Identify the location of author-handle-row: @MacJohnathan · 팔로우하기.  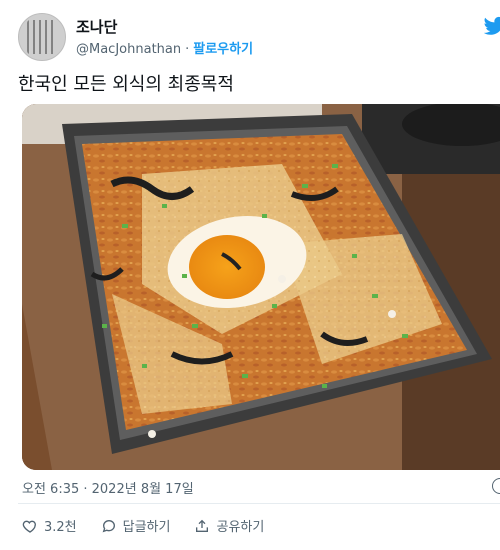
(164, 47).